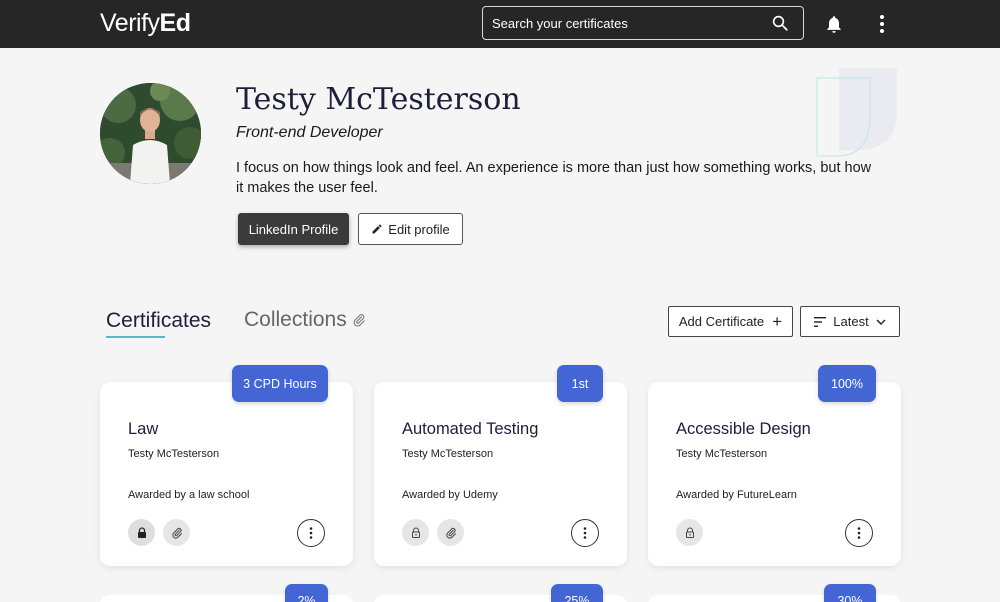 The image size is (1000, 602). Describe the element at coordinates (135, 337) in the screenshot. I see `active-tab-indicator` at that location.